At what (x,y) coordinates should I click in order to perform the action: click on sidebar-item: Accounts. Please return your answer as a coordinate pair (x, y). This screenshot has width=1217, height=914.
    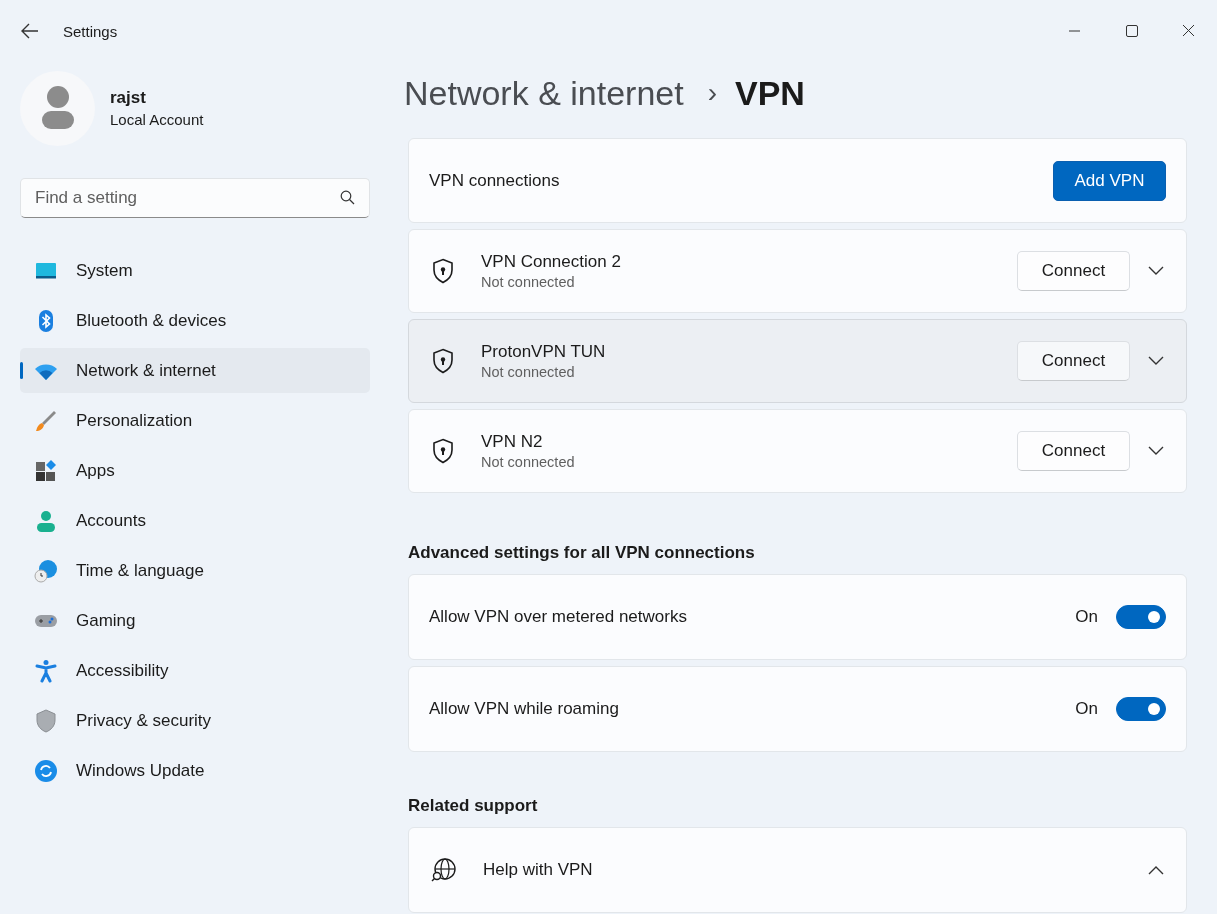
    Looking at the image, I should click on (195, 520).